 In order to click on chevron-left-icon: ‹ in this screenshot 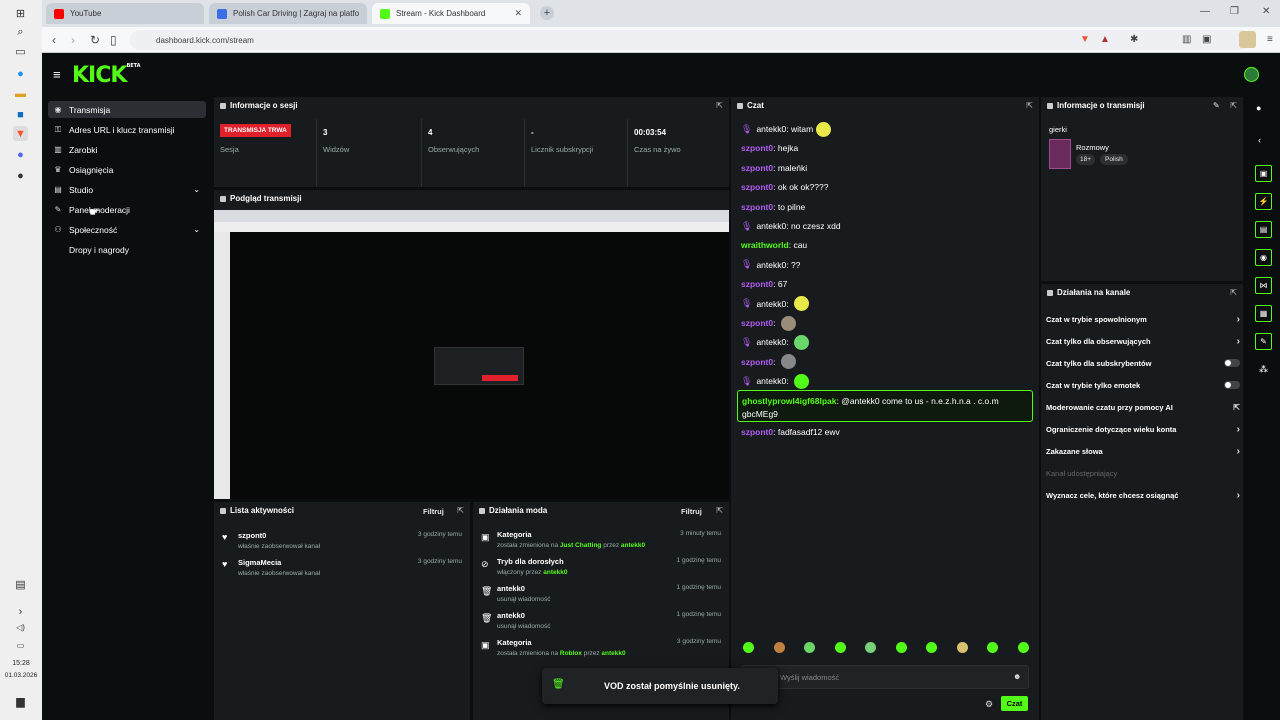, I will do `click(1259, 140)`.